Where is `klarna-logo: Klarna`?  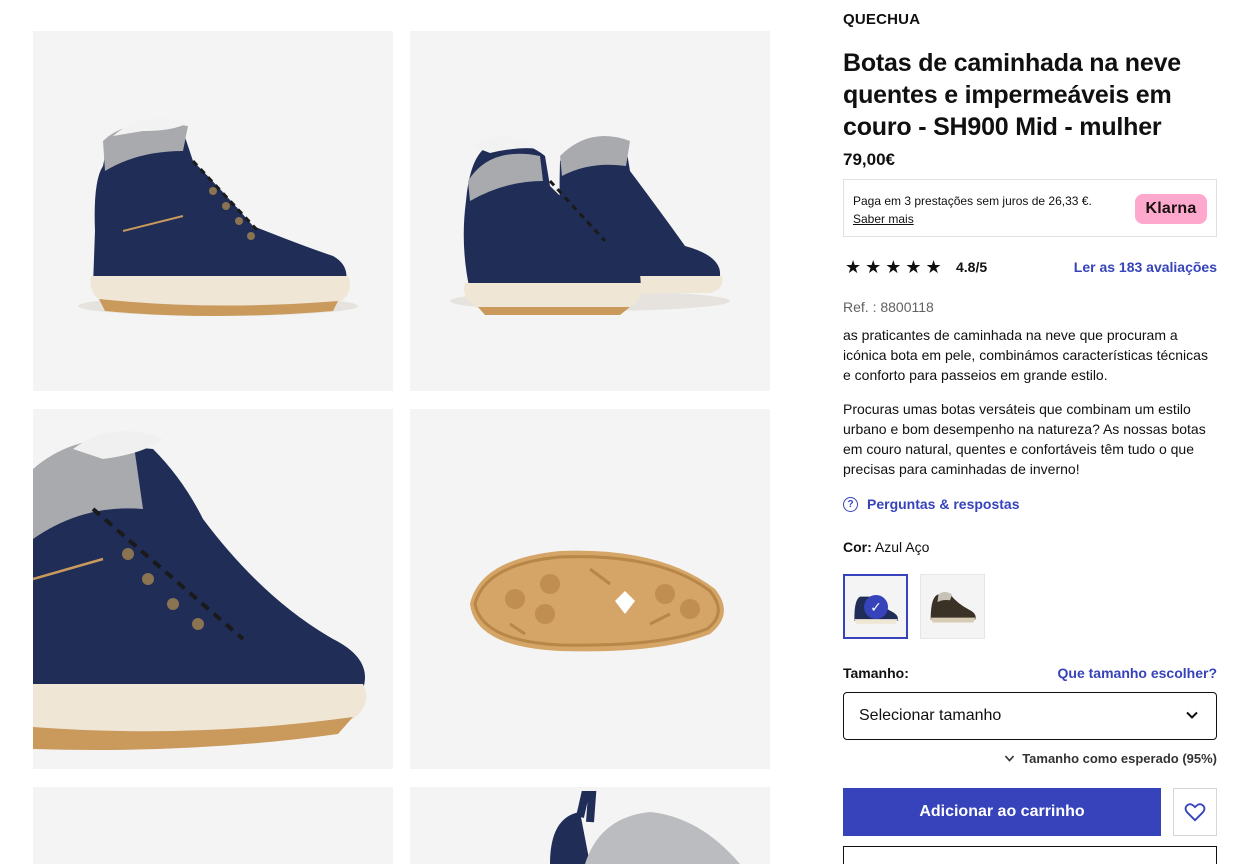
klarna-logo: Klarna is located at coordinates (1171, 209).